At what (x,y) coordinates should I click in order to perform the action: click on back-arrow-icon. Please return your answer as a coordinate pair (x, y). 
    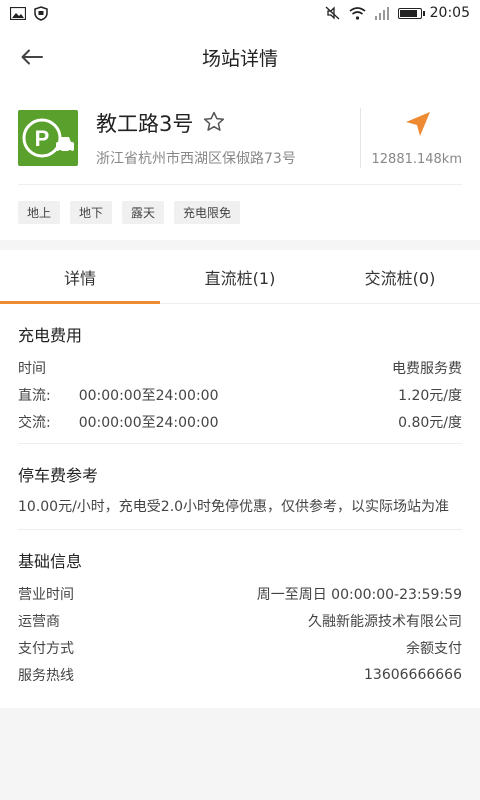
    Looking at the image, I should click on (32, 57).